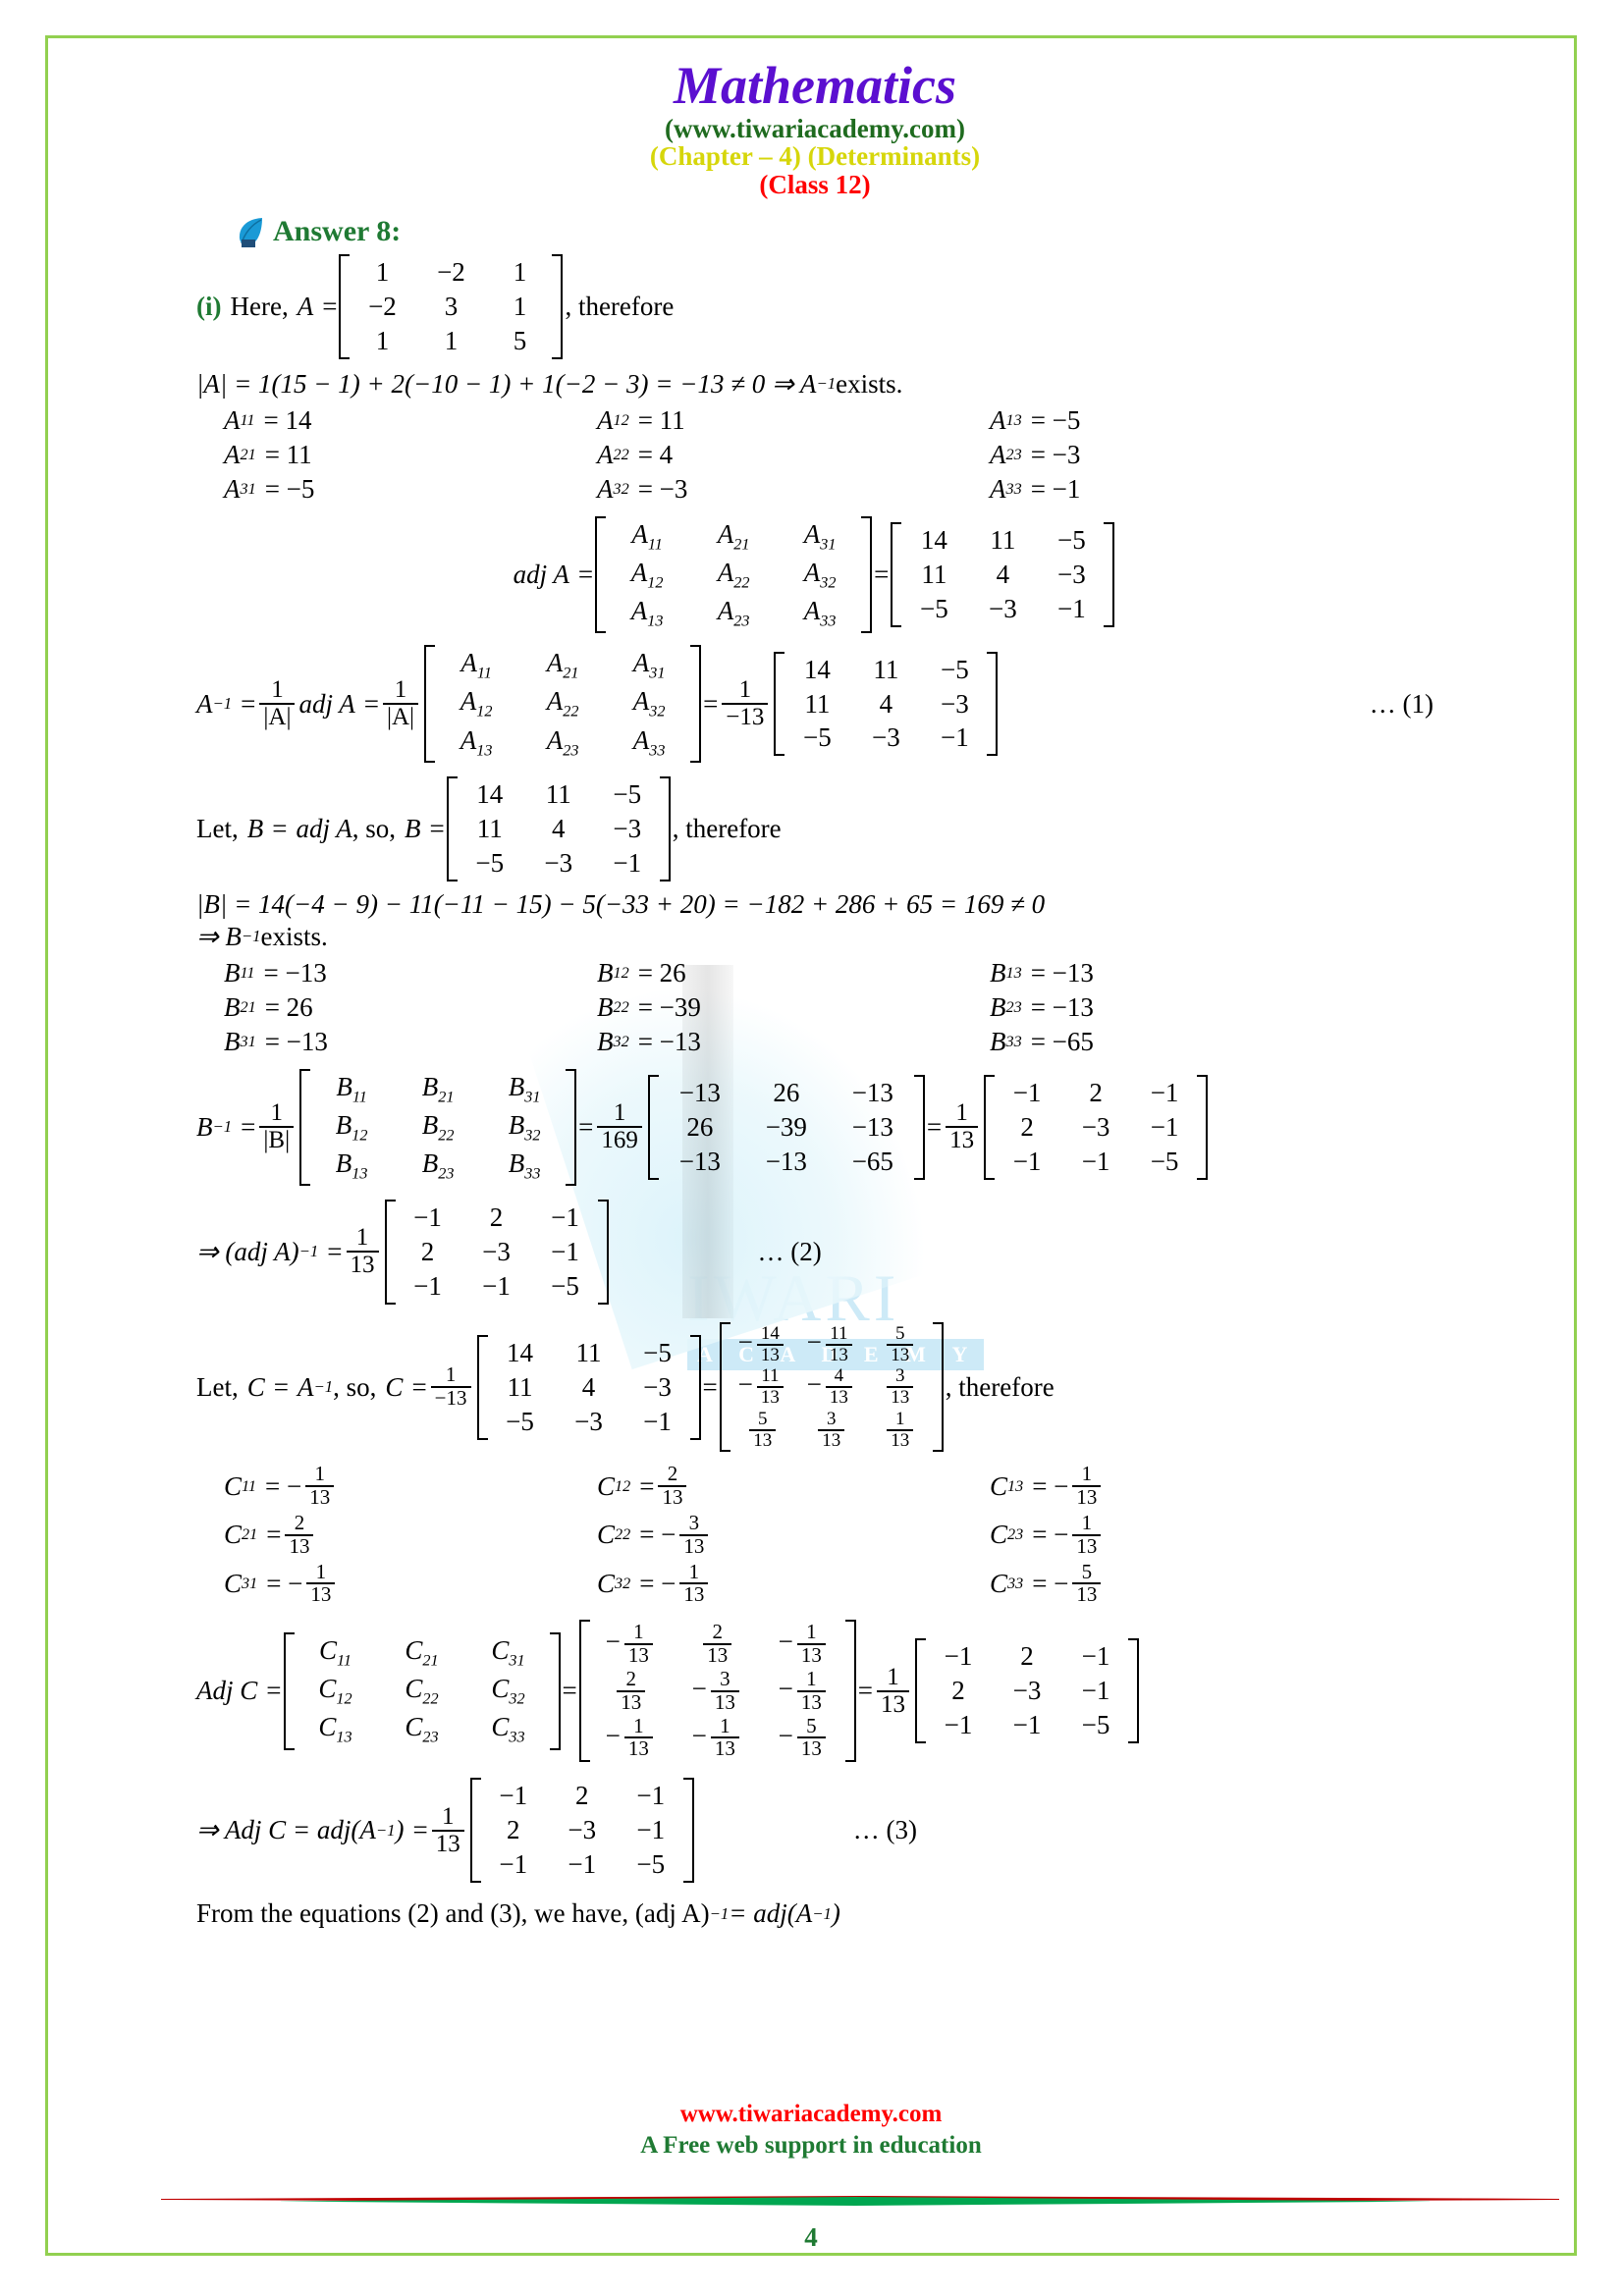 The width and height of the screenshot is (1623, 2296). What do you see at coordinates (450, 1386) in the screenshot?
I see `fraction: 1 −13` at bounding box center [450, 1386].